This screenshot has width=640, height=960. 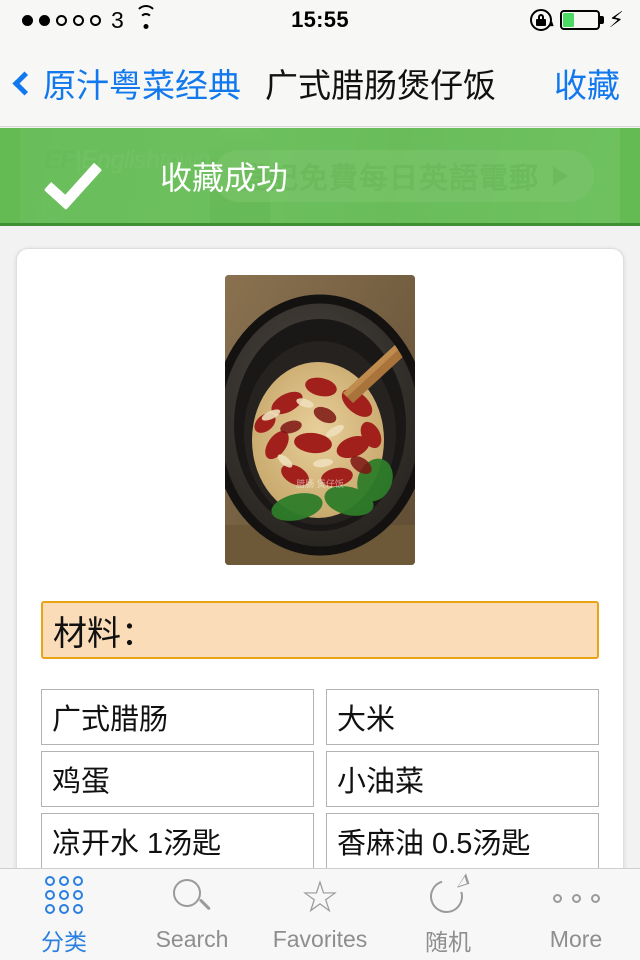 What do you see at coordinates (137, 844) in the screenshot?
I see `ingredient-label: 凉开水 1汤匙` at bounding box center [137, 844].